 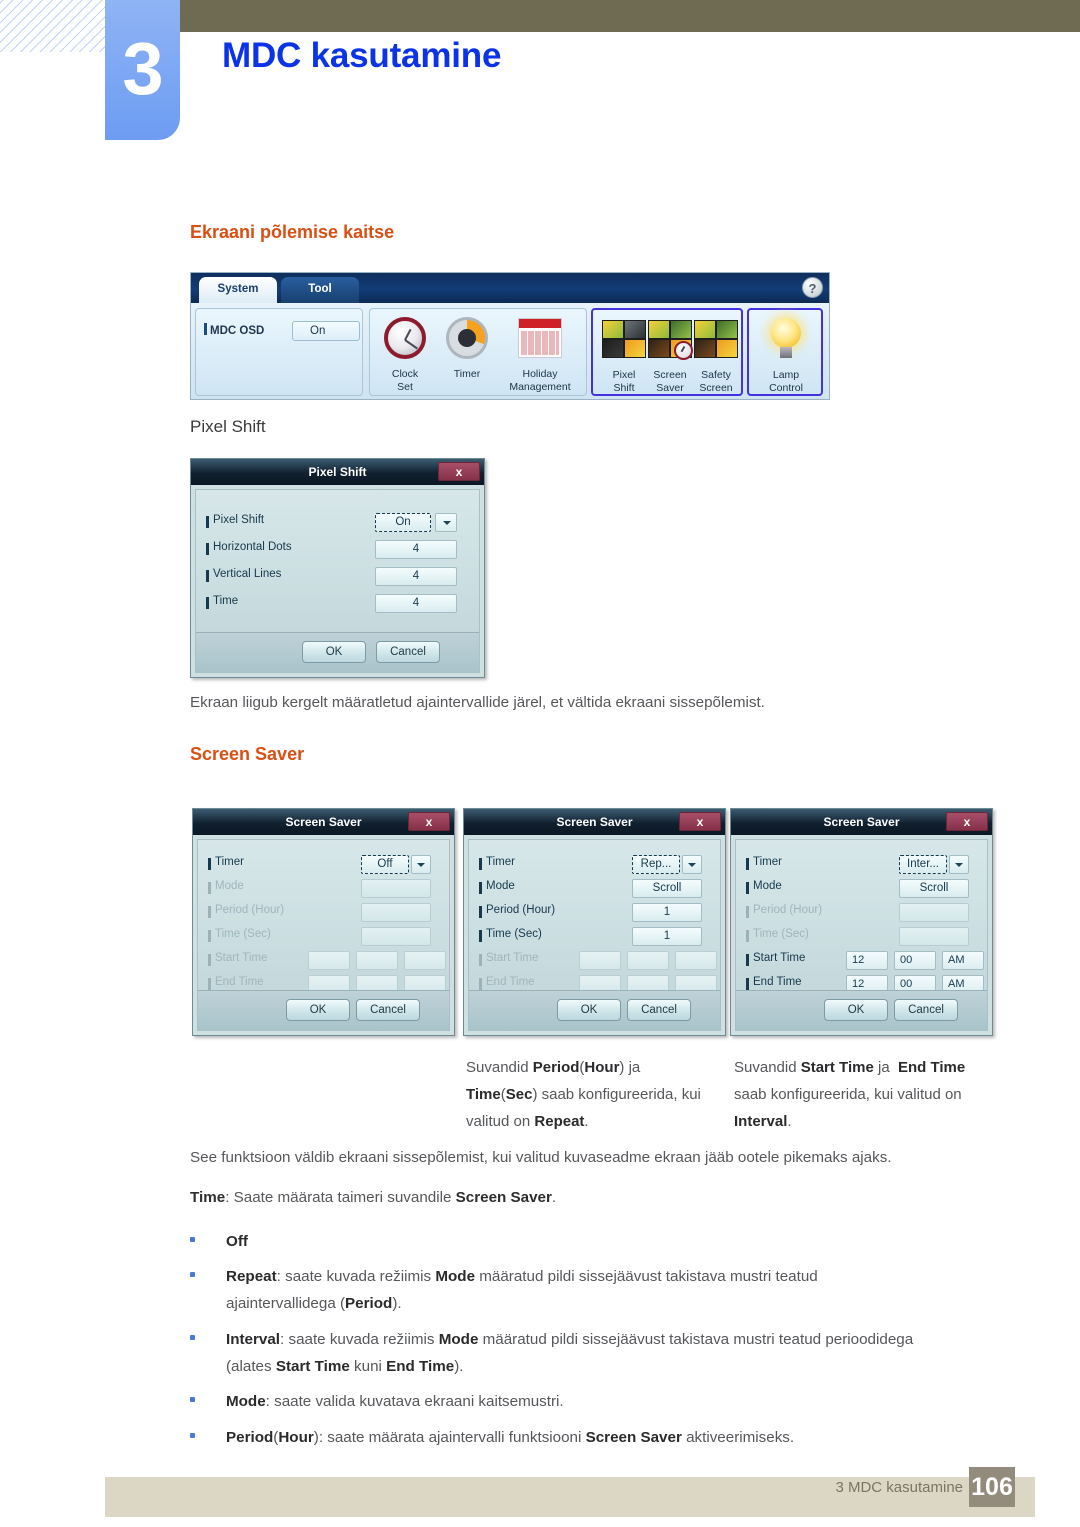 What do you see at coordinates (416, 603) in the screenshot?
I see `time-dropdown: 4` at bounding box center [416, 603].